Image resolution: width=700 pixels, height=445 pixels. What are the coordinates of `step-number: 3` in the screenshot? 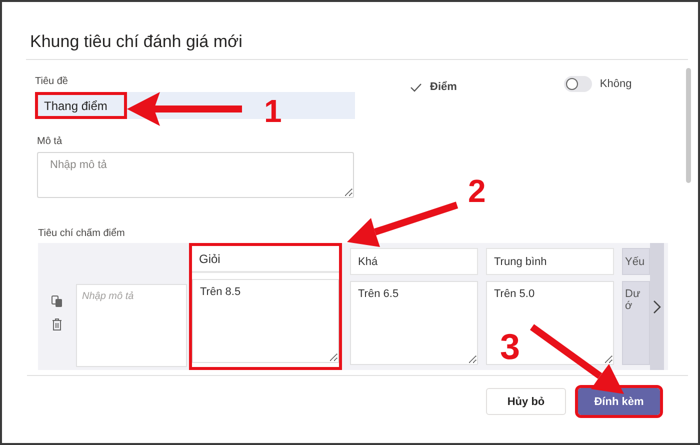 It's located at (510, 346).